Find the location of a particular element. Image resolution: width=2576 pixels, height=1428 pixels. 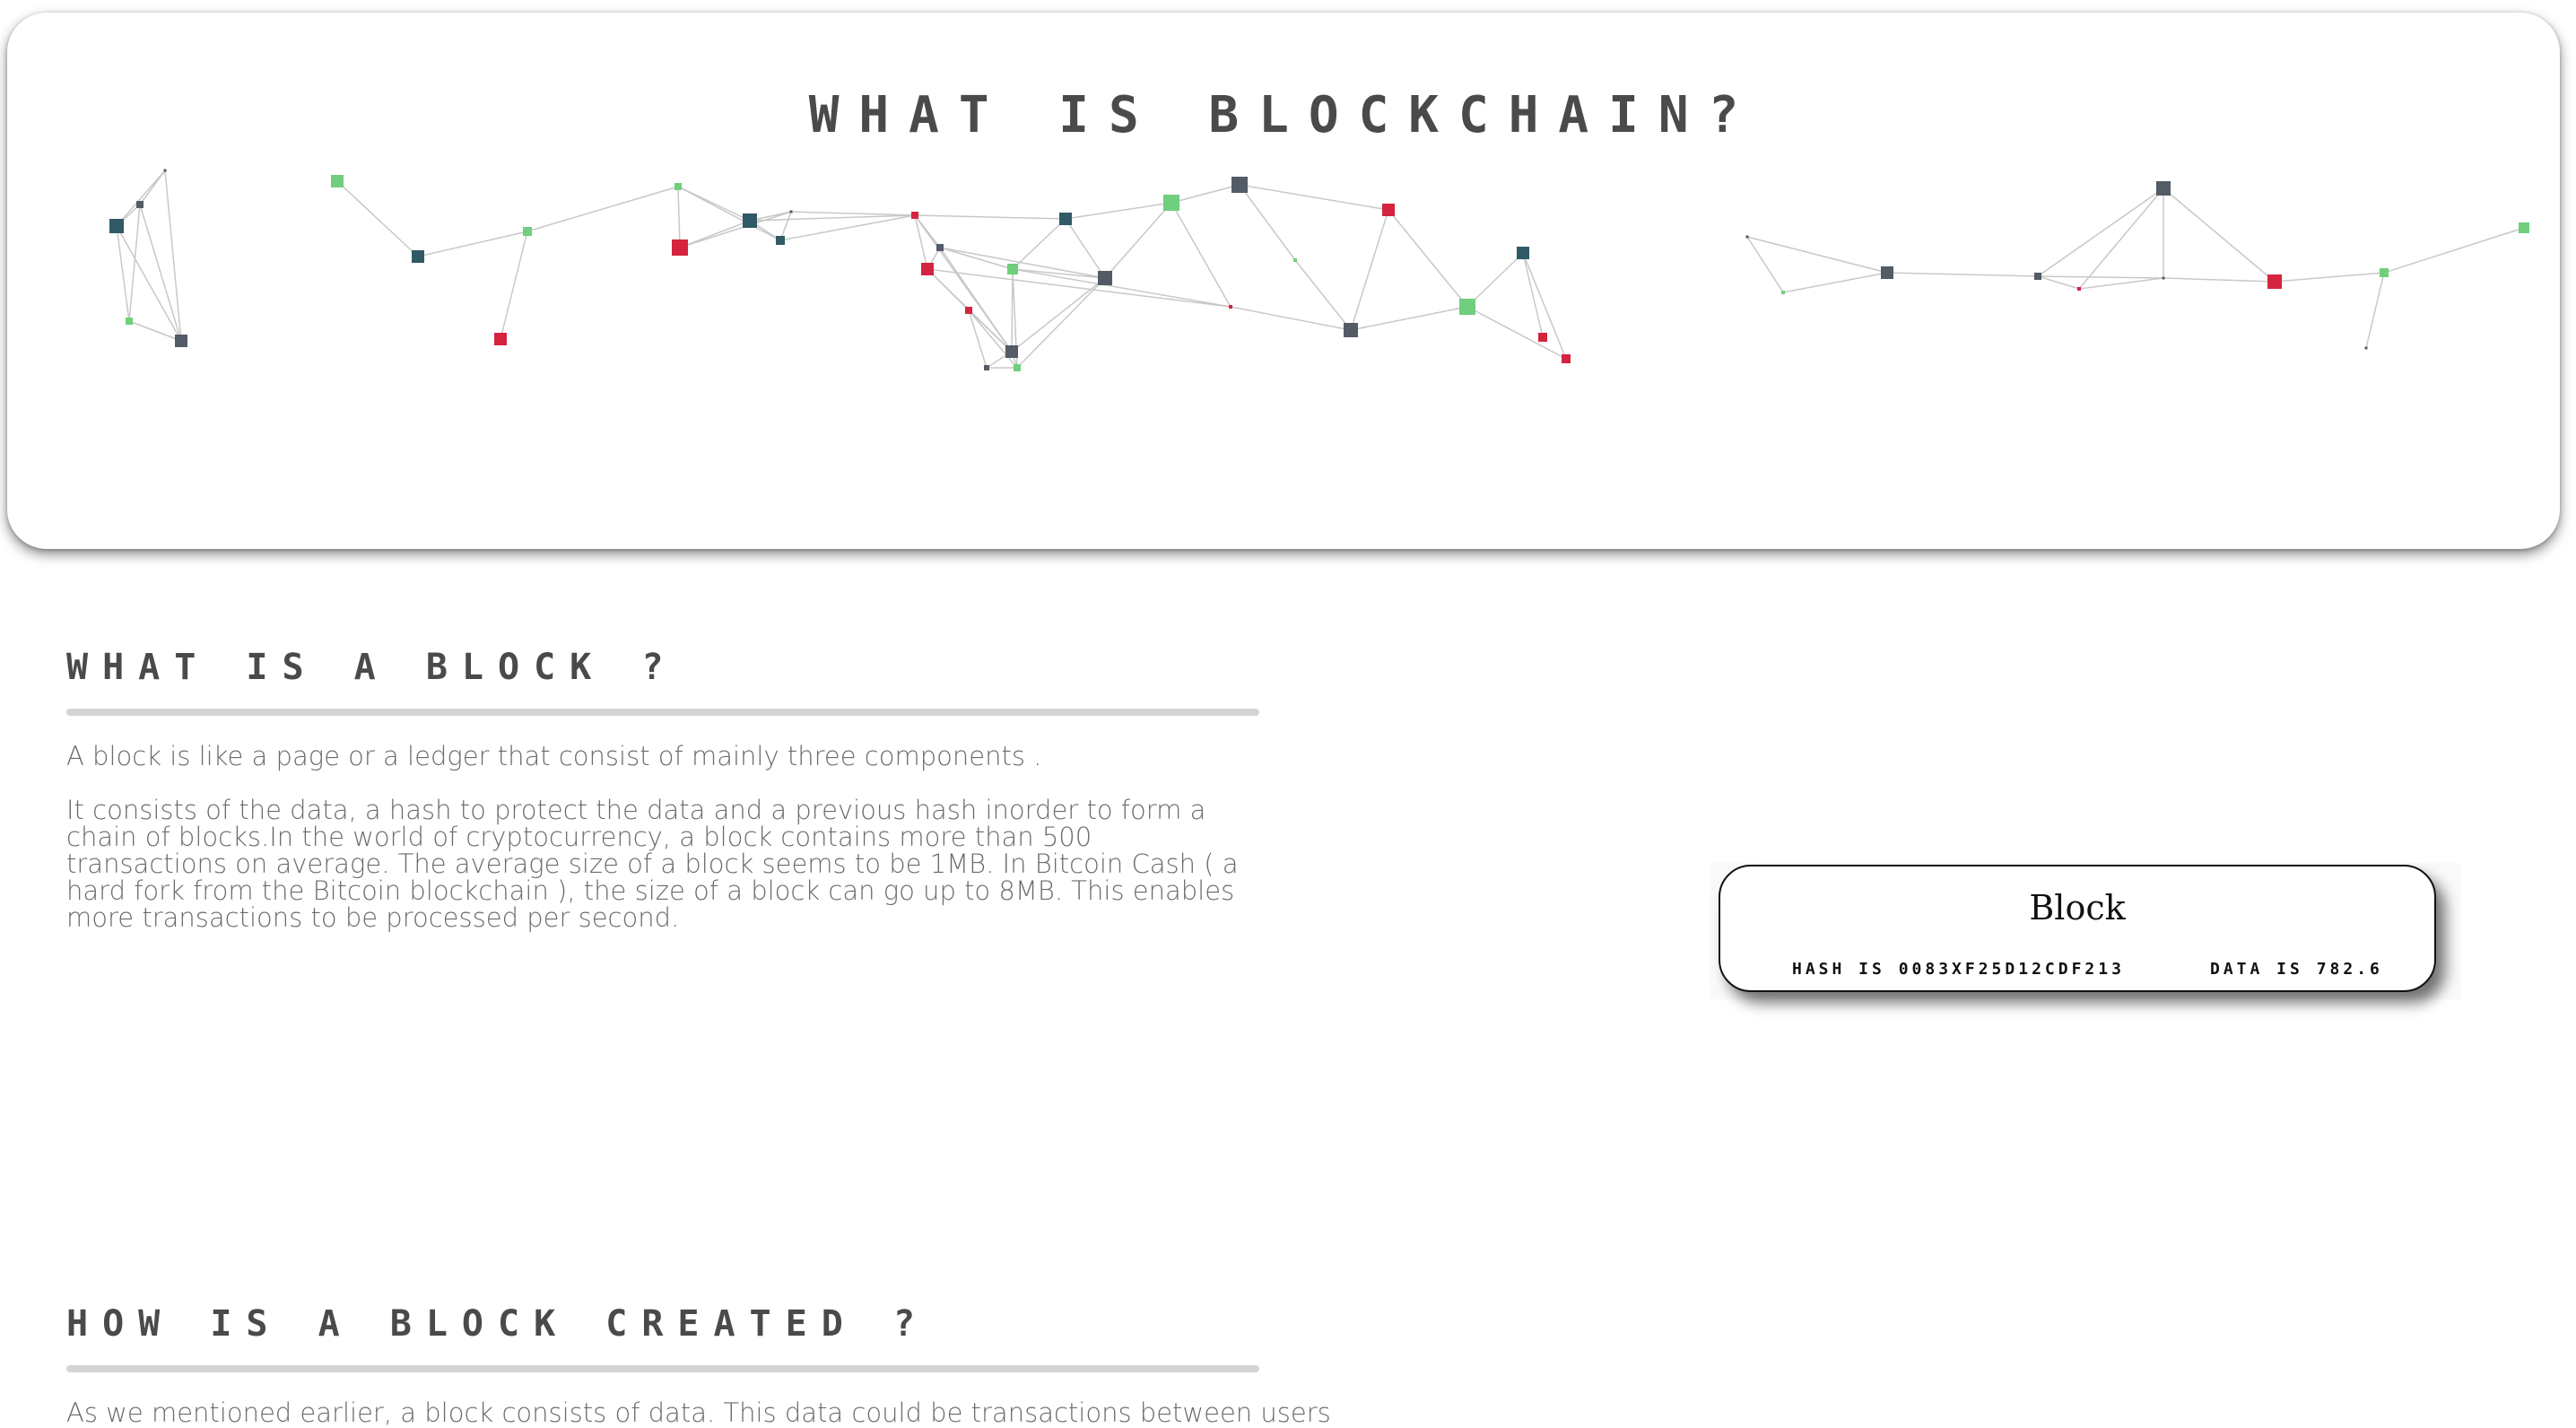

section-heading: HOW IS A BLOCK CREATED ? is located at coordinates (497, 1324).